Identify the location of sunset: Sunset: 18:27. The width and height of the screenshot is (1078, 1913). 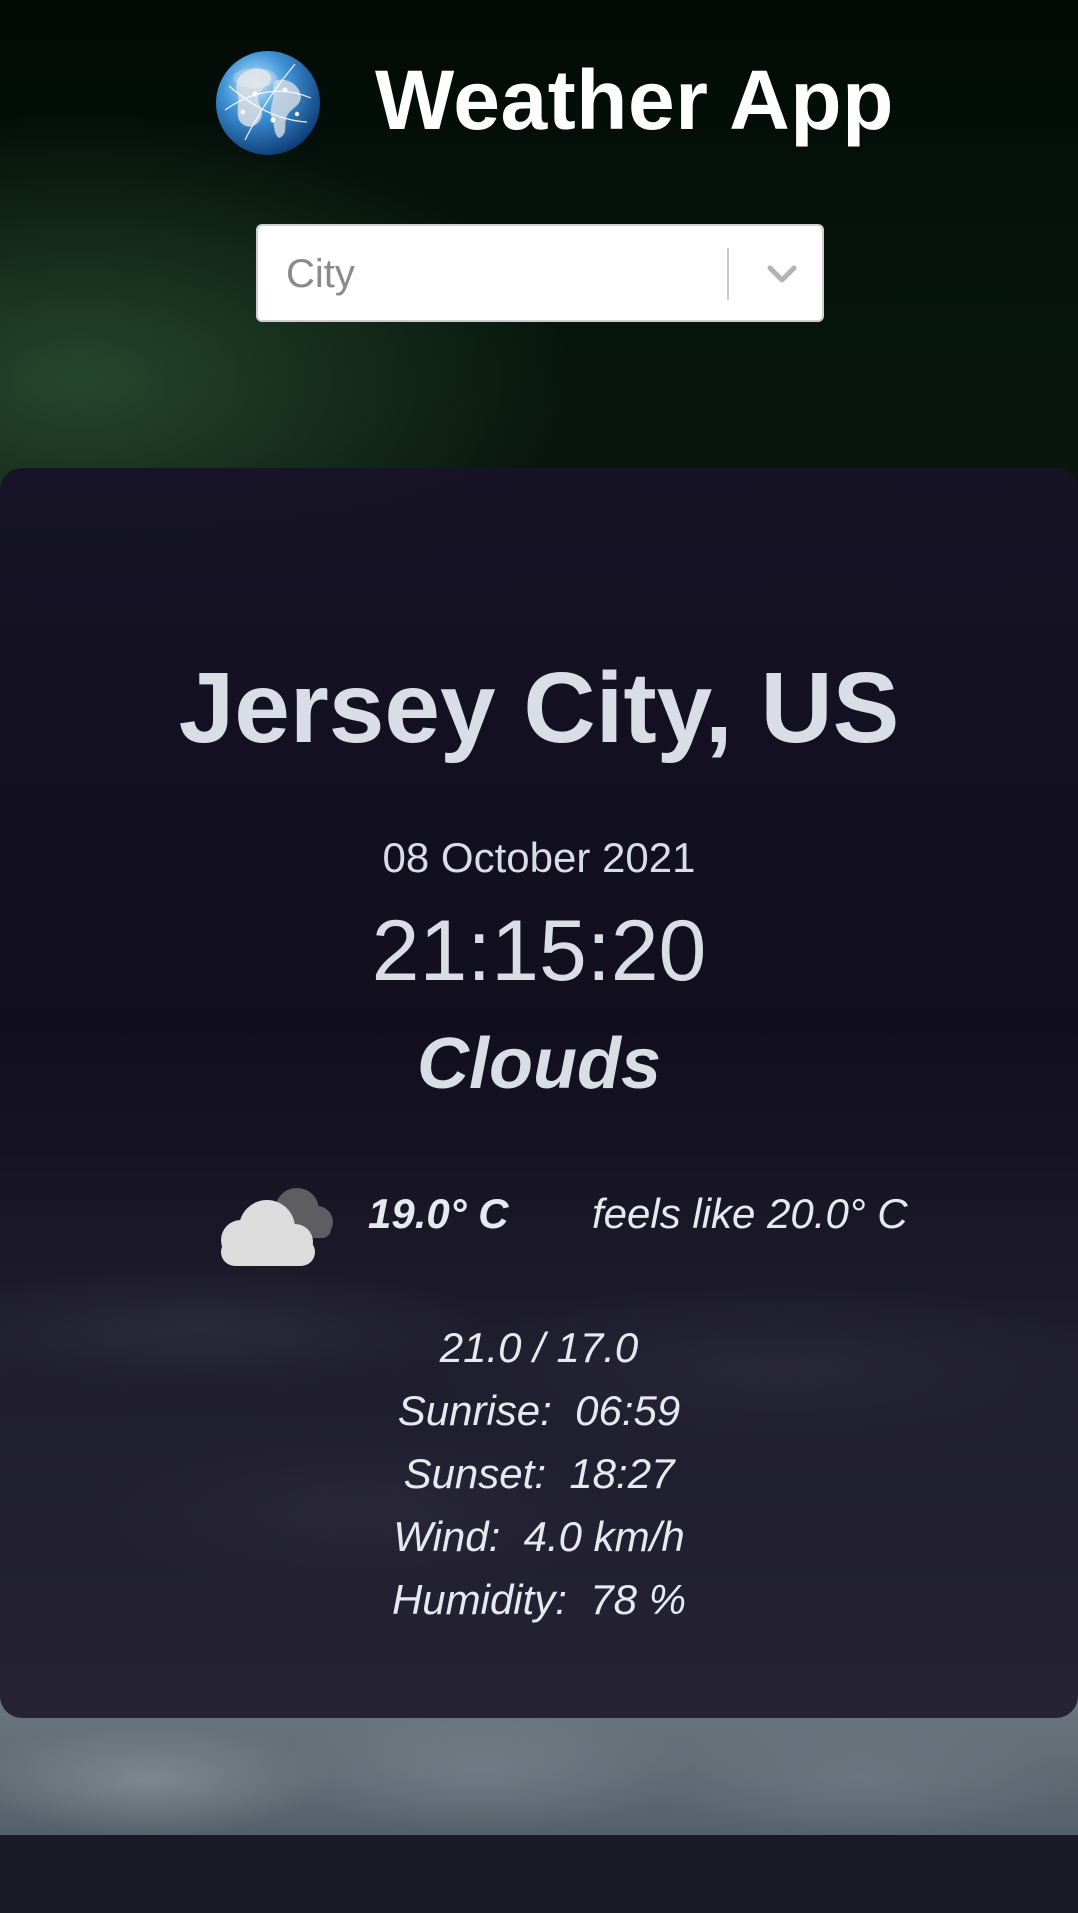
(539, 1473).